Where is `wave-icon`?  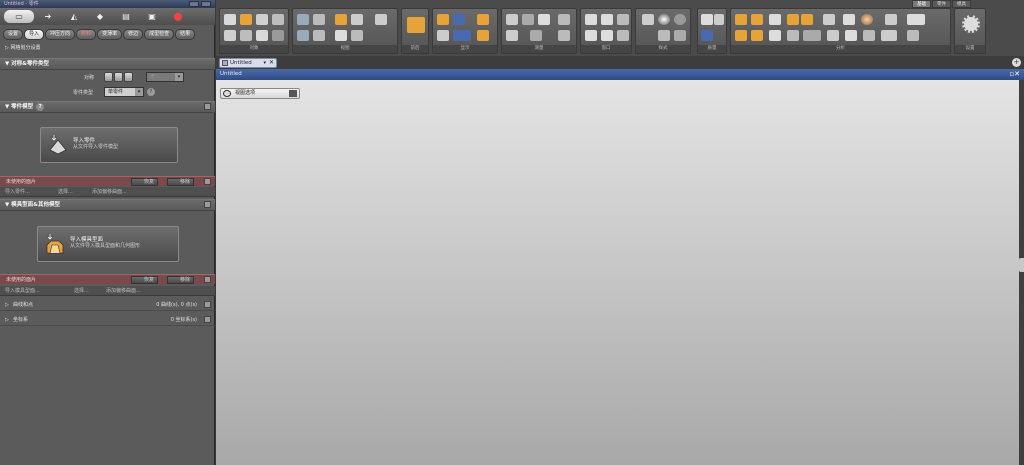
wave-icon is located at coordinates (869, 35).